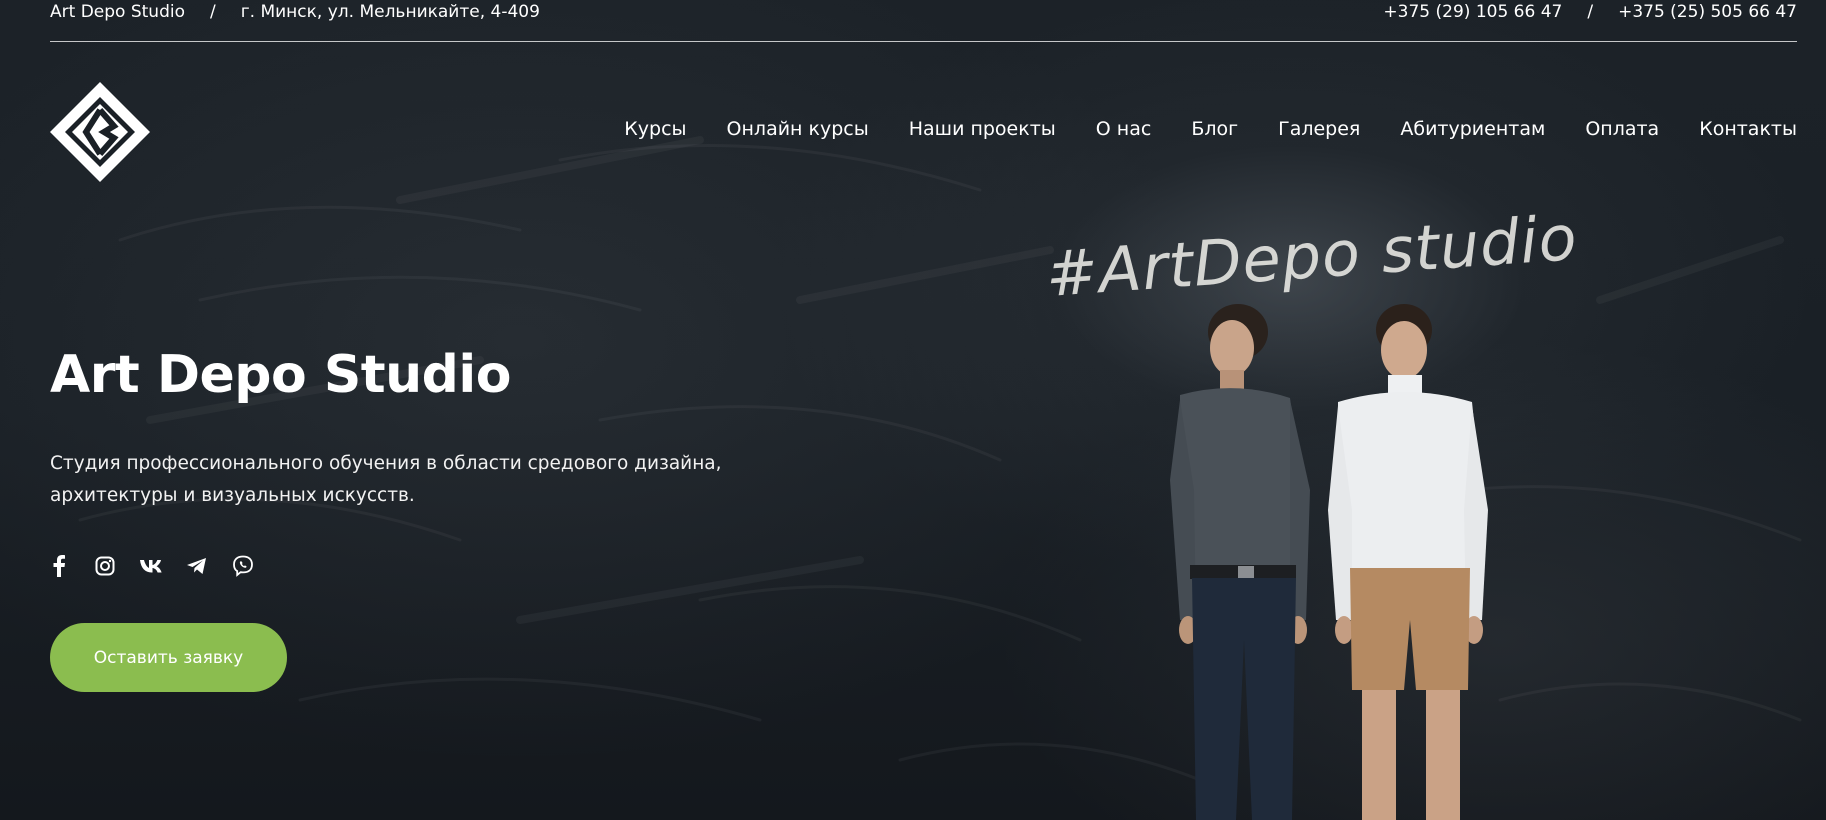 This screenshot has height=820, width=1826. Describe the element at coordinates (1319, 129) in the screenshot. I see `nav-item-gallery: Галерея` at that location.